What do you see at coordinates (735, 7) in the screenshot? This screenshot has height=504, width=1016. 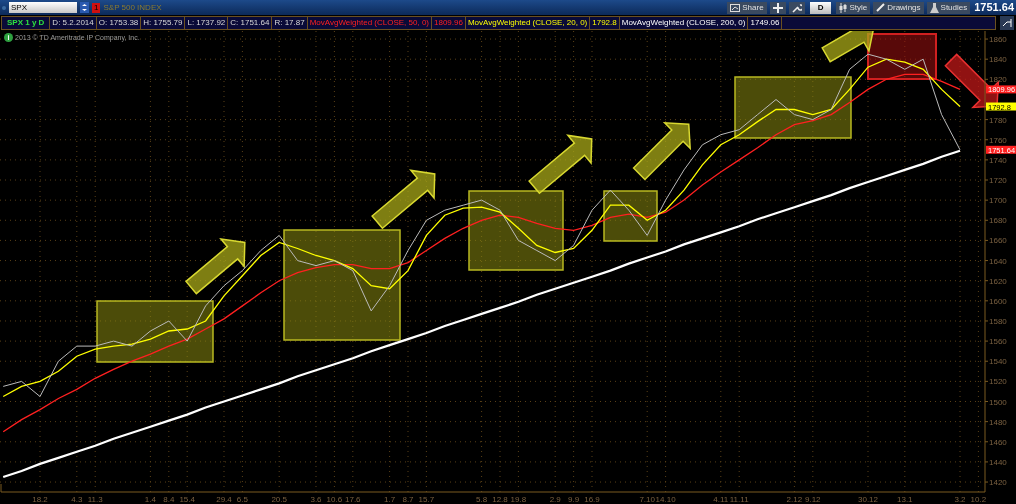 I see `share-icon` at bounding box center [735, 7].